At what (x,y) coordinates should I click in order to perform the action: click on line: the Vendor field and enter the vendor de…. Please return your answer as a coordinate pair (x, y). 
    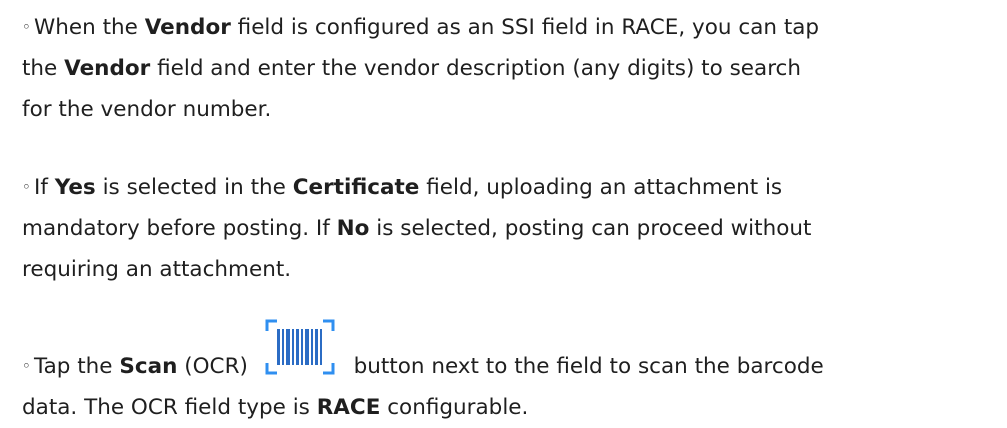
    Looking at the image, I should click on (412, 68).